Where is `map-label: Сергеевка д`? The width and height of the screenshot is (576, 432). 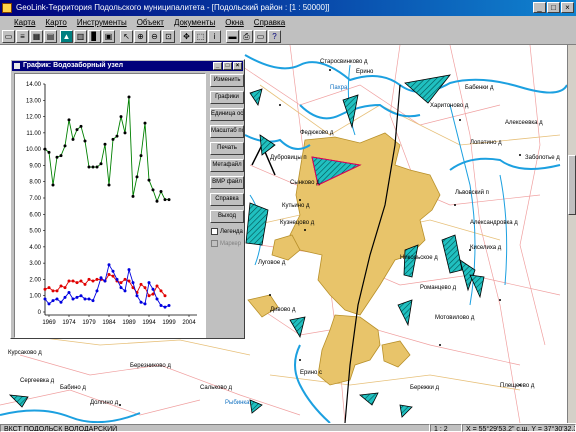
map-label: Сергеевка д is located at coordinates (37, 381).